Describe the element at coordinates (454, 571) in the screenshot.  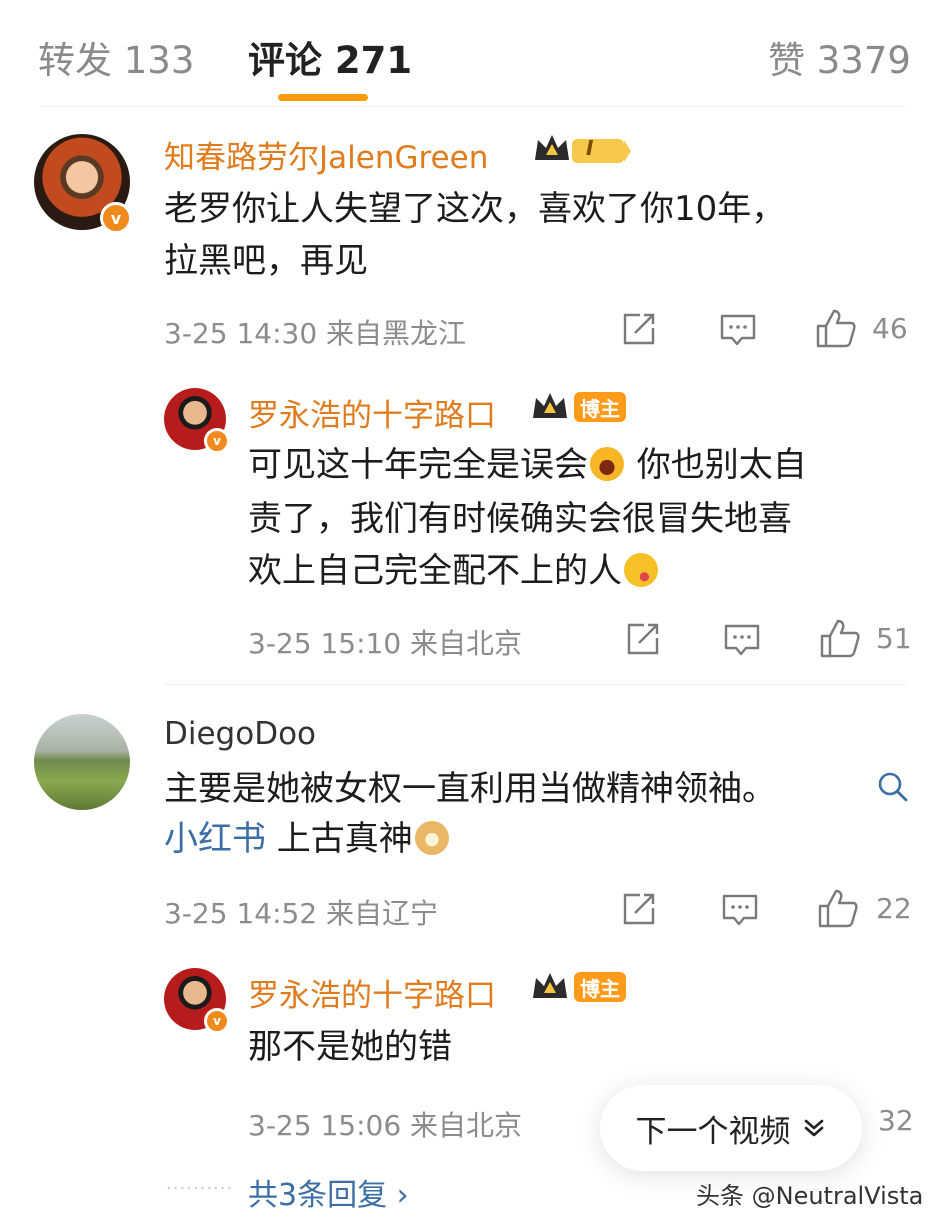
I see `reply-text-cont: 欢上自己完全配不上的人` at that location.